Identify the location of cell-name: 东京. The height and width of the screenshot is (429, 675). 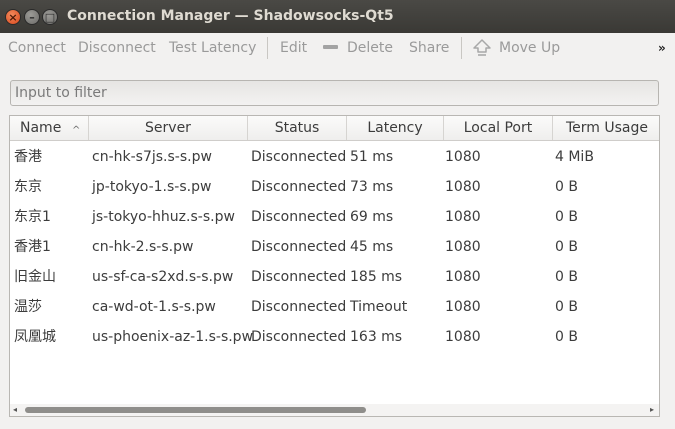
(28, 187).